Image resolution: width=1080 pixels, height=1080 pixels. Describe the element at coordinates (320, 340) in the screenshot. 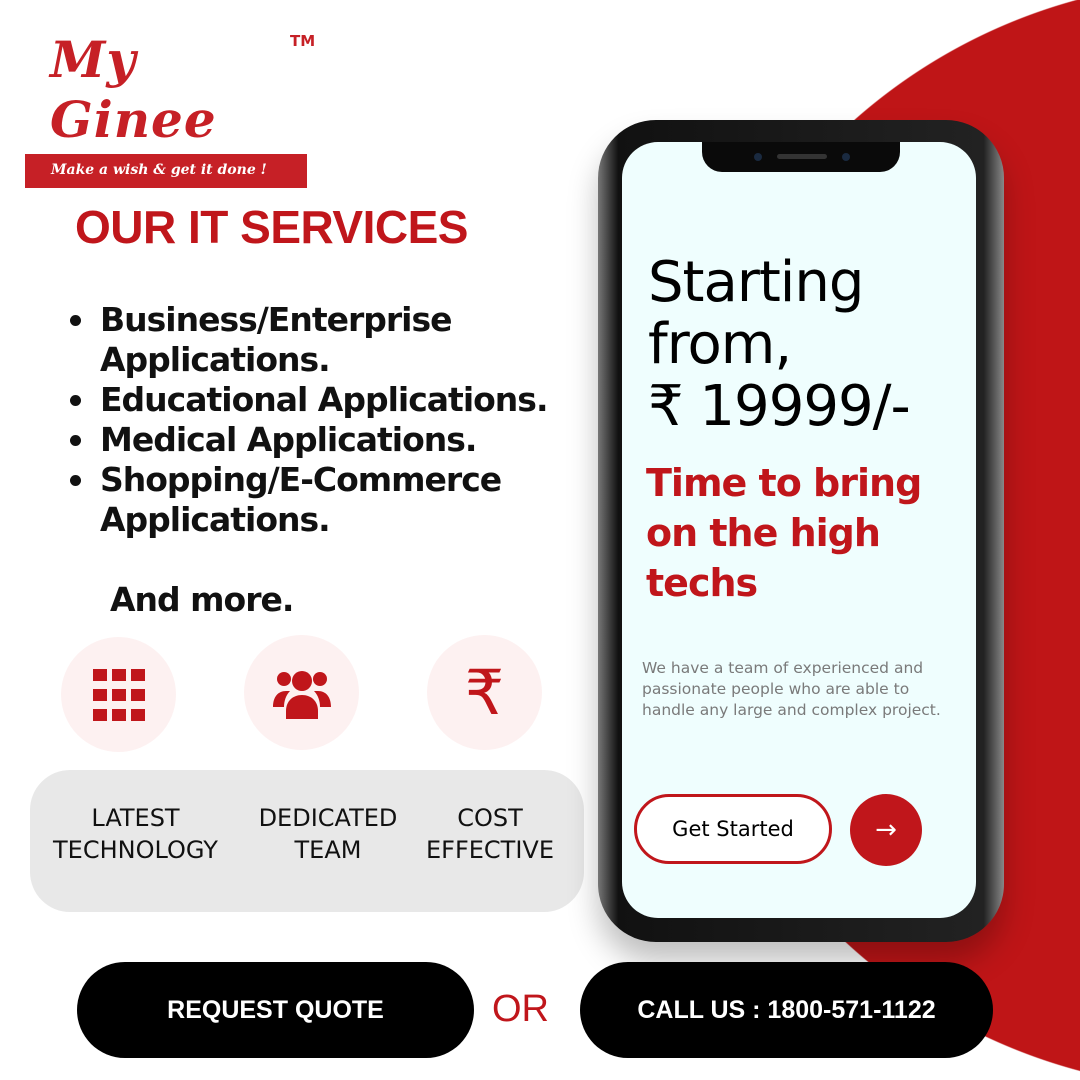

I see `list-item: Business/Enterprise Applications.` at that location.